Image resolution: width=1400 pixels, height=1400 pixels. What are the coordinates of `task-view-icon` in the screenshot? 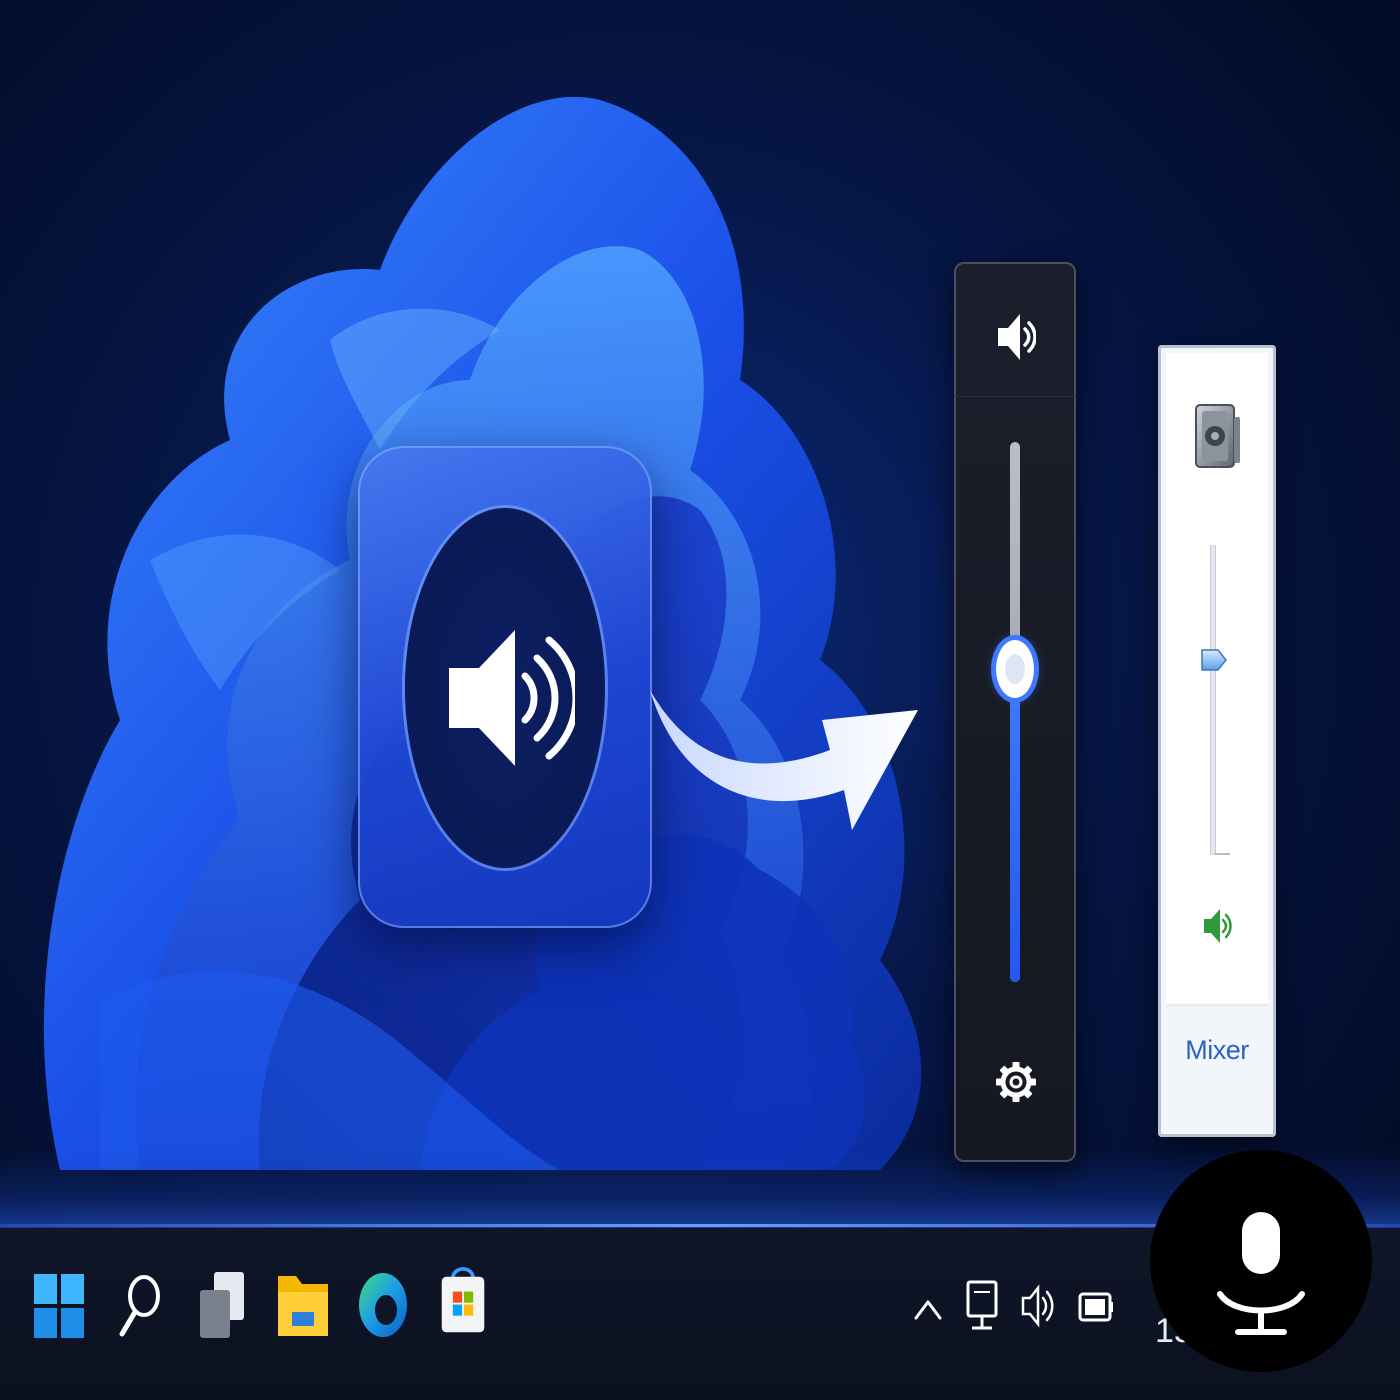 It's located at (223, 1305).